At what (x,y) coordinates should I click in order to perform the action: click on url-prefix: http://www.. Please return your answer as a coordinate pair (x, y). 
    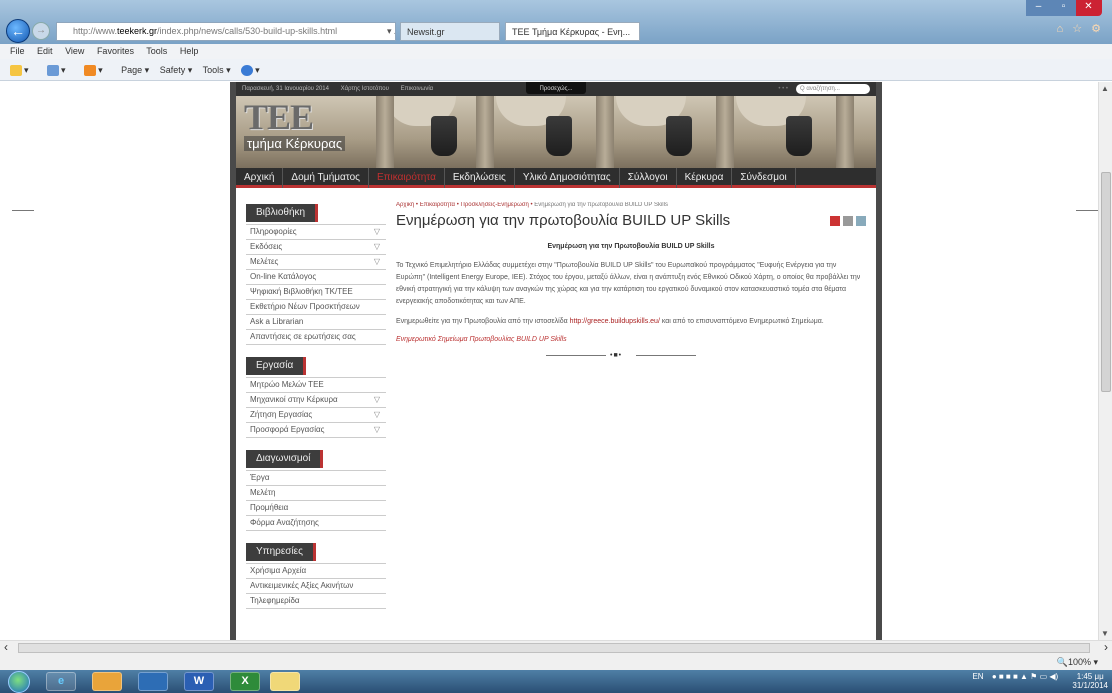
    Looking at the image, I should click on (95, 31).